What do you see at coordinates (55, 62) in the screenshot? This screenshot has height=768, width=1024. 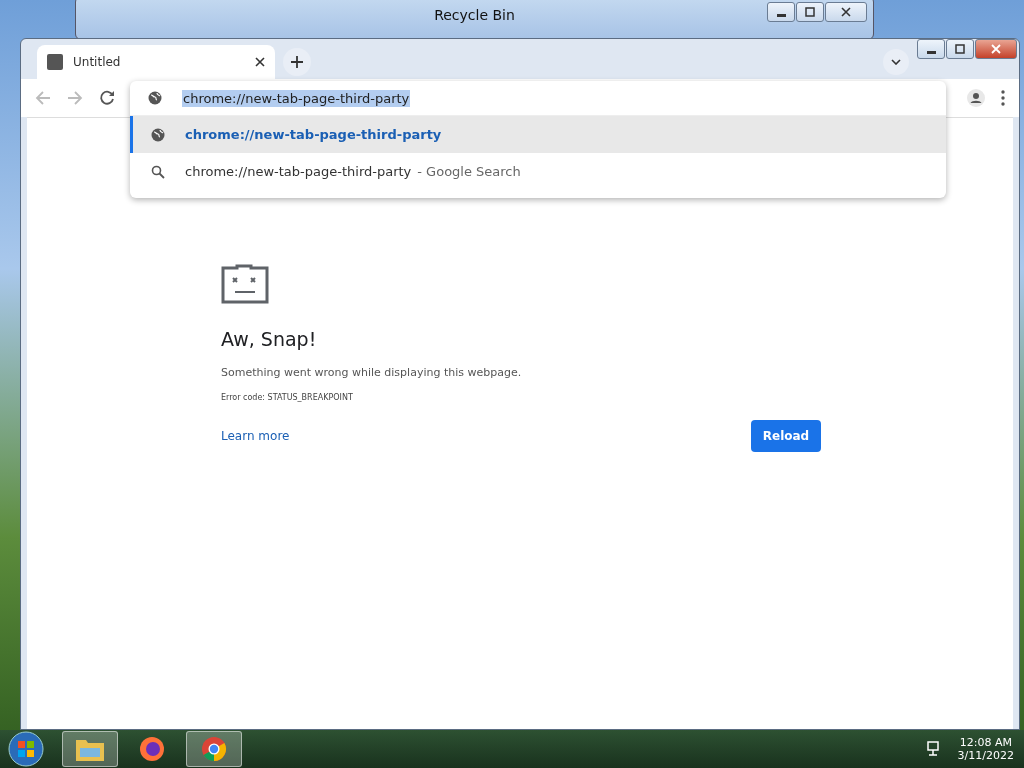 I see `page-icon` at bounding box center [55, 62].